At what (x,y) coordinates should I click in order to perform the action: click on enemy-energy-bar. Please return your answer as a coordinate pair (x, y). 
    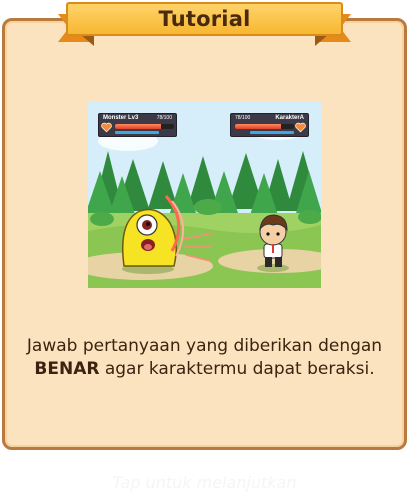
    Looking at the image, I should click on (137, 132).